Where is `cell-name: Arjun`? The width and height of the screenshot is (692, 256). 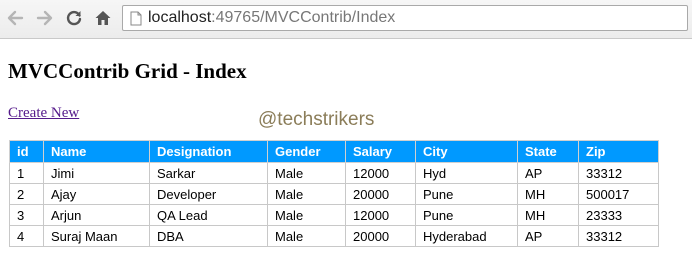
cell-name: Arjun is located at coordinates (96, 215).